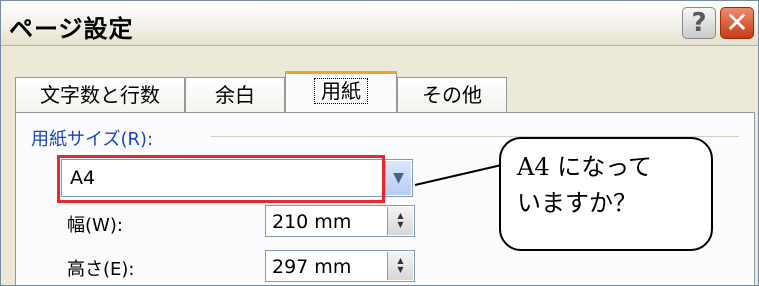 This screenshot has height=286, width=759. I want to click on paper-size-group-label: 用紙サイズ(R):, so click(92, 139).